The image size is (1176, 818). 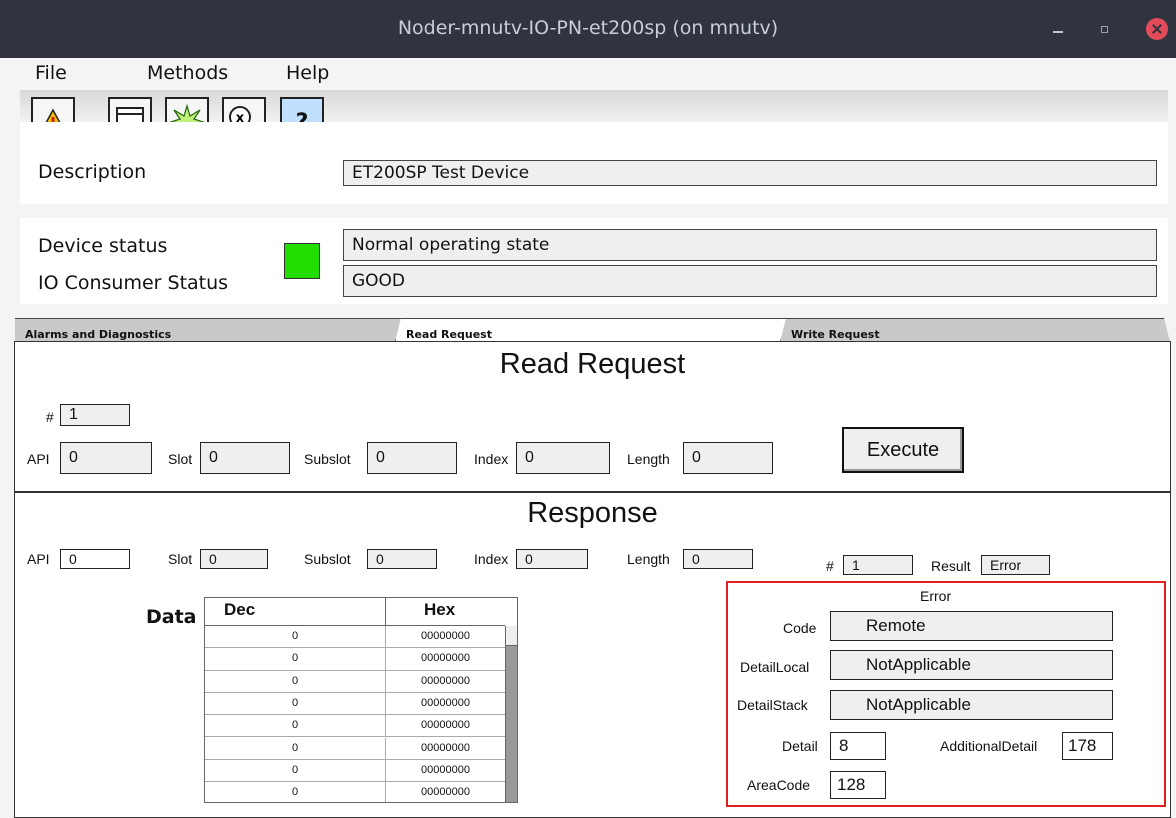 What do you see at coordinates (327, 459) in the screenshot?
I see `subslot-label: Subslot` at bounding box center [327, 459].